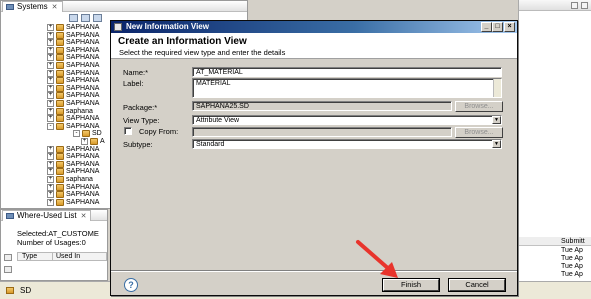  I want to click on maximize-button: □, so click(497, 27).